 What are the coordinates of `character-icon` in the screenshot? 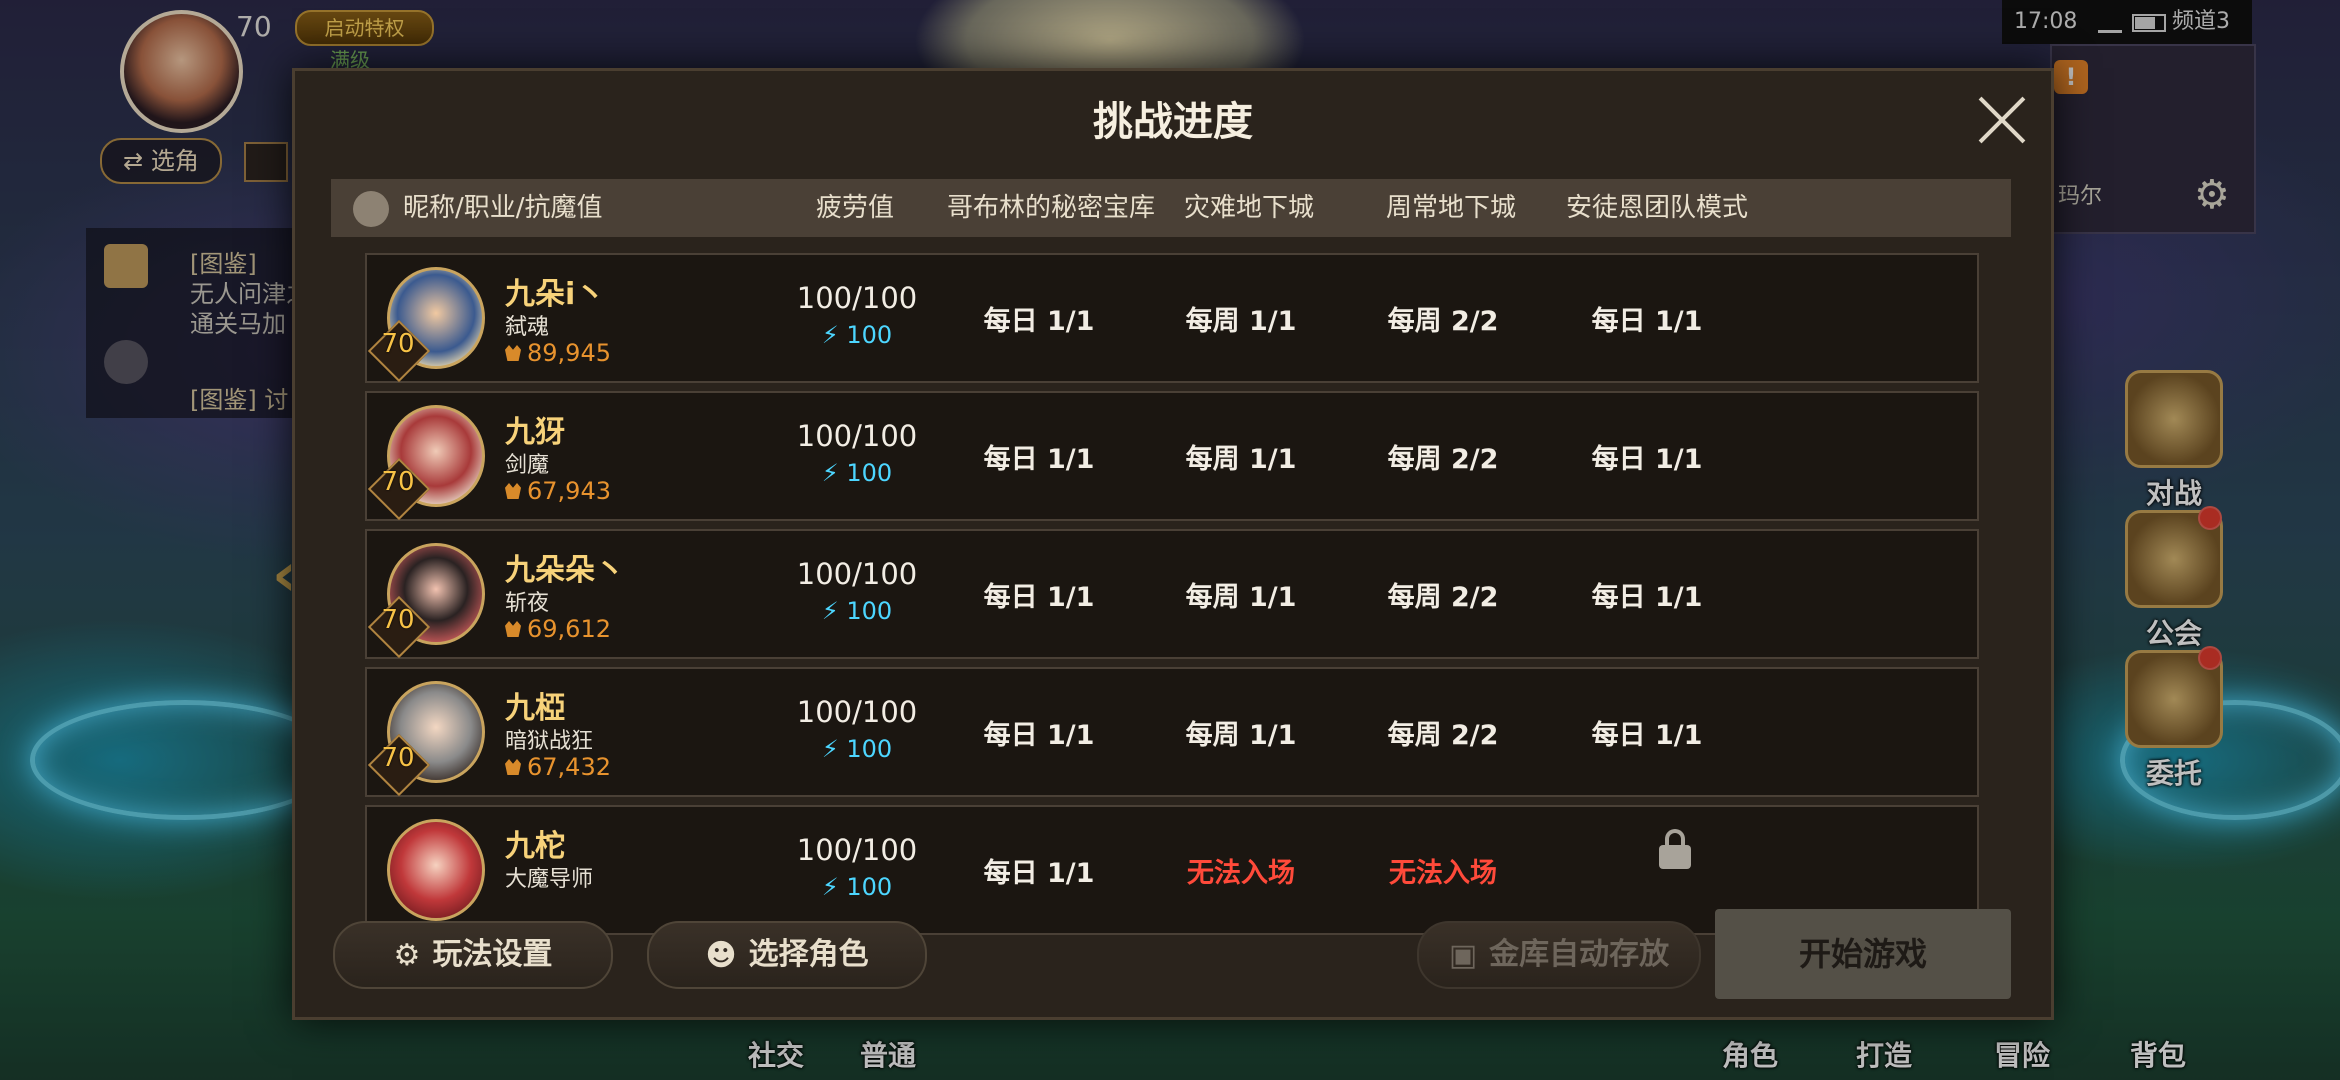 It's located at (371, 209).